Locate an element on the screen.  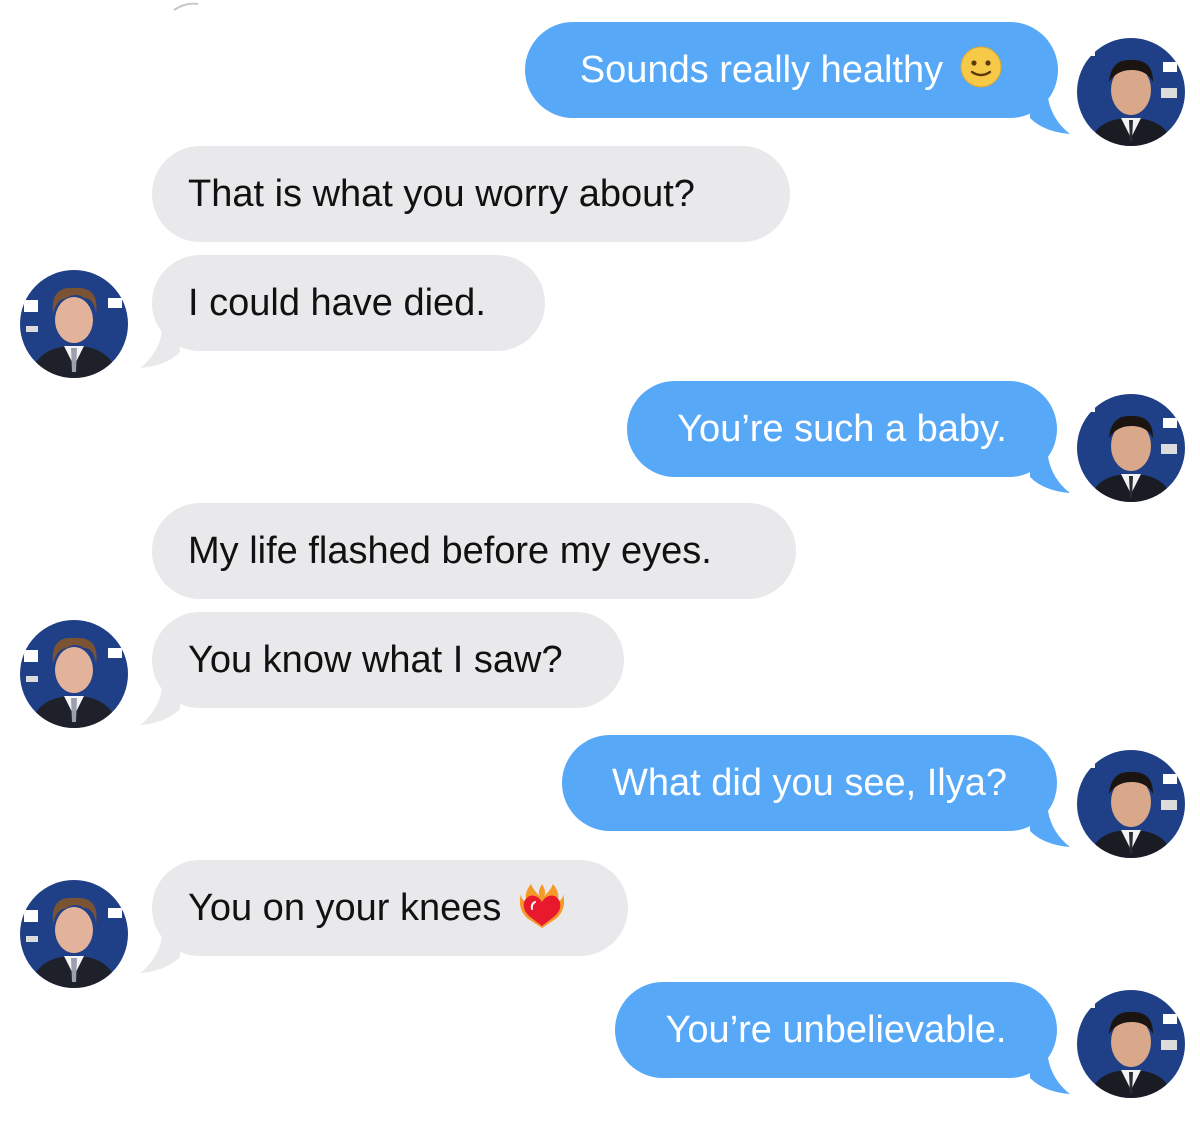
message-text: You know what I saw? is located at coordinates (375, 660).